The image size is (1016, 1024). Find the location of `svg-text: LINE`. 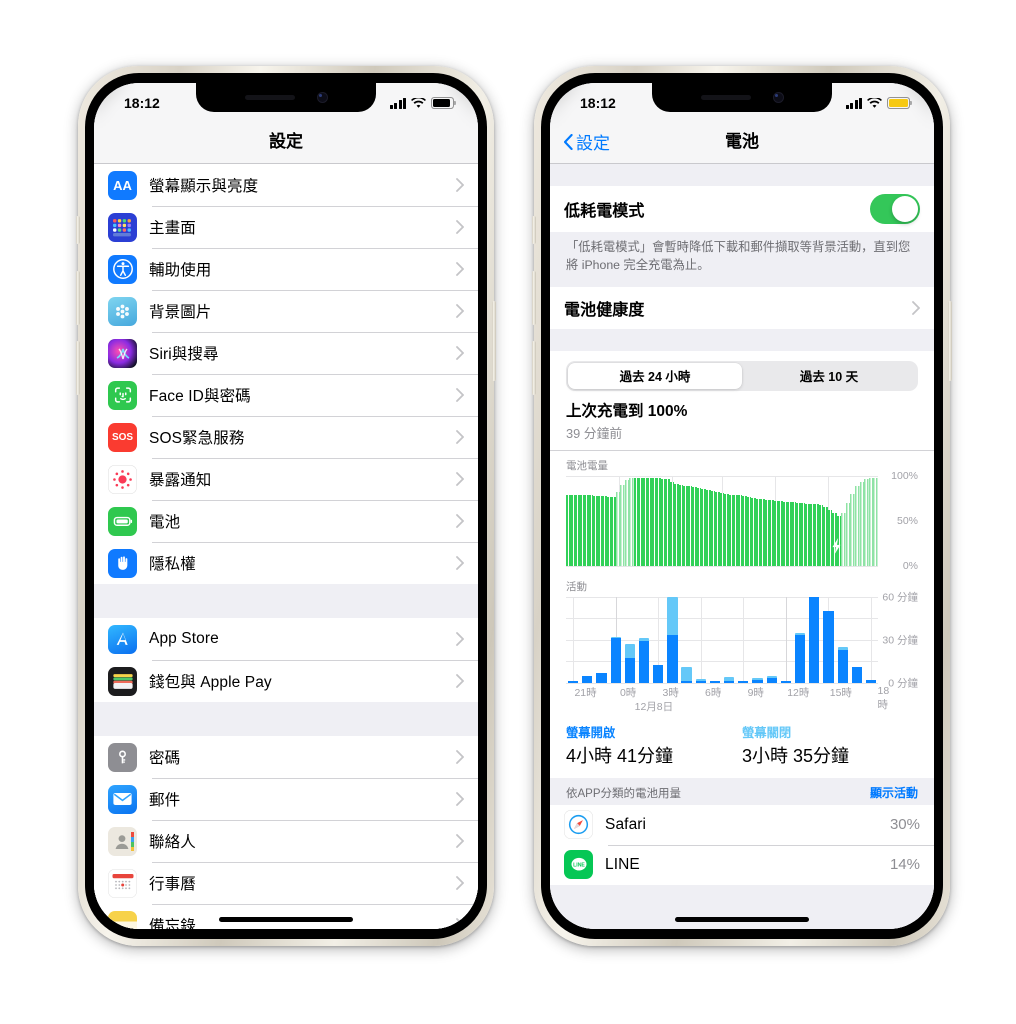

svg-text: LINE is located at coordinates (579, 865).